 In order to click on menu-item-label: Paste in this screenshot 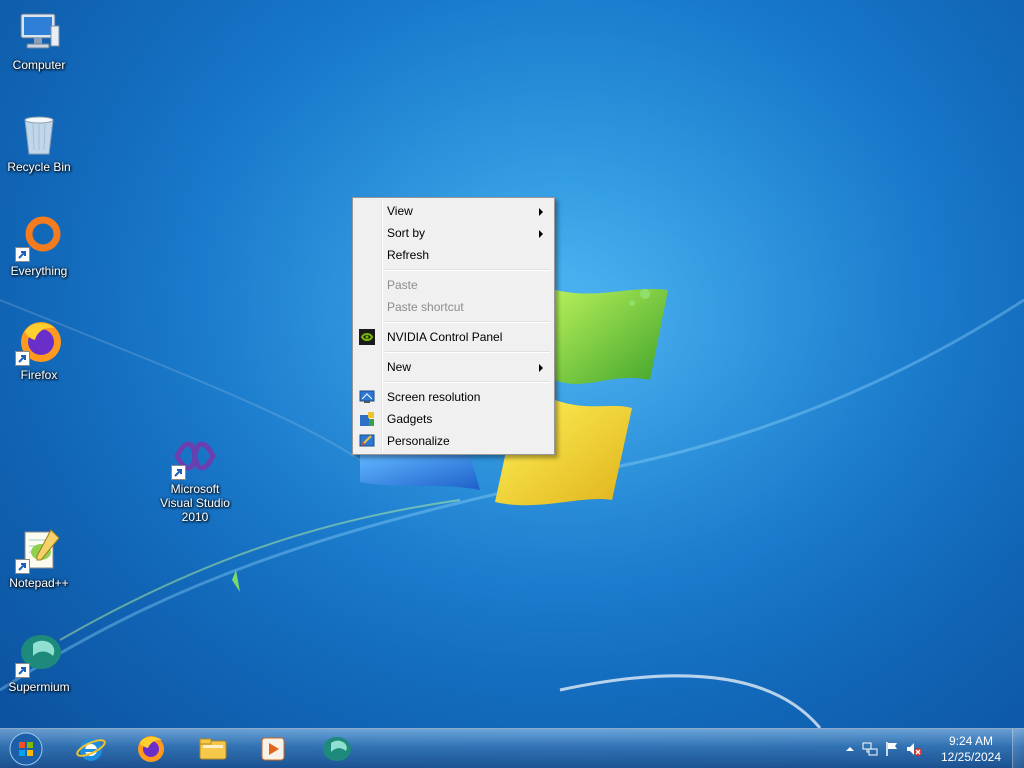, I will do `click(402, 285)`.